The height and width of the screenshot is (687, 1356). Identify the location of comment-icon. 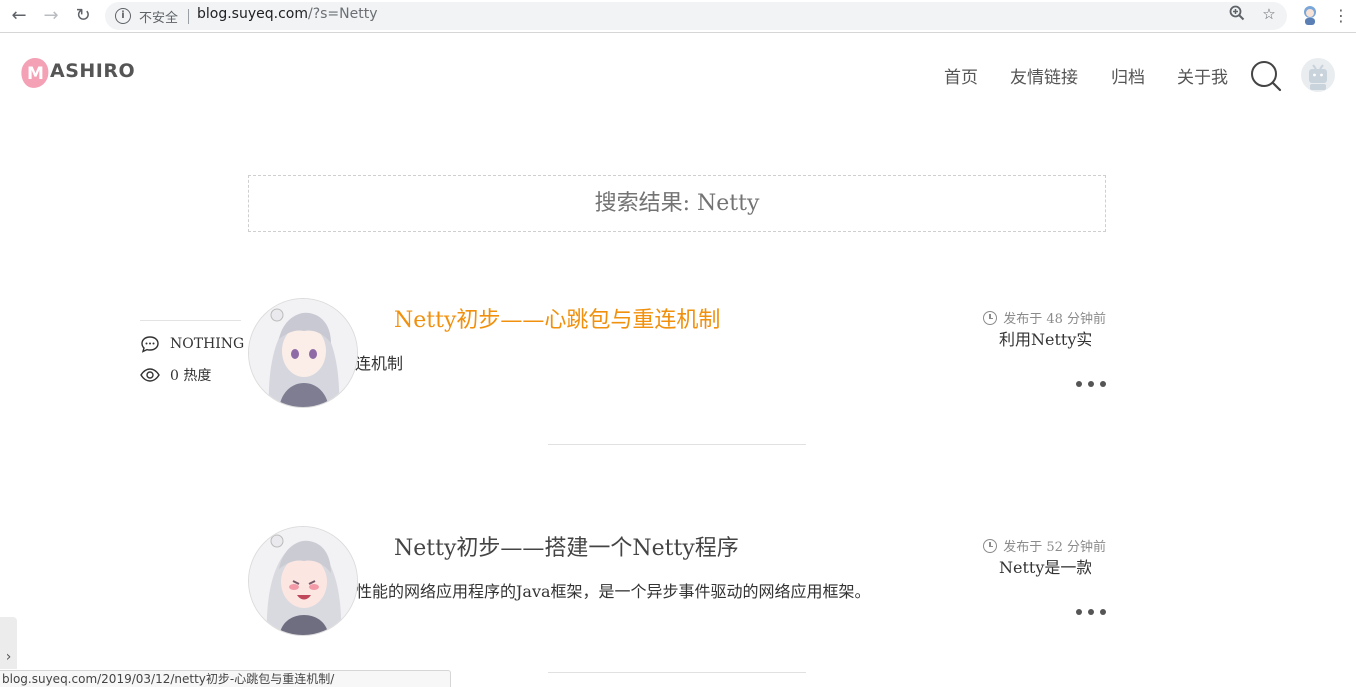
(150, 344).